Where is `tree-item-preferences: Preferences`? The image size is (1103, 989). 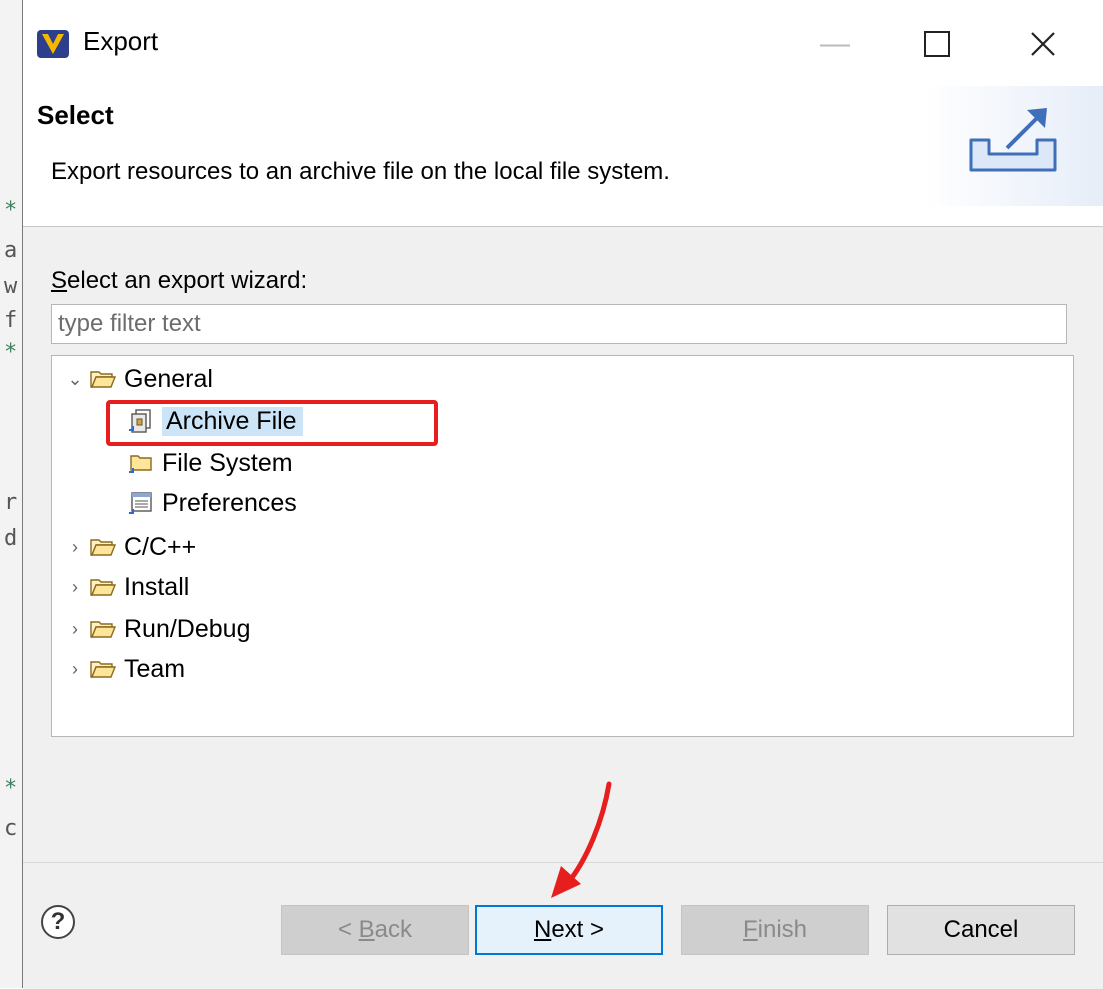
tree-item-preferences: Preferences is located at coordinates (211, 503).